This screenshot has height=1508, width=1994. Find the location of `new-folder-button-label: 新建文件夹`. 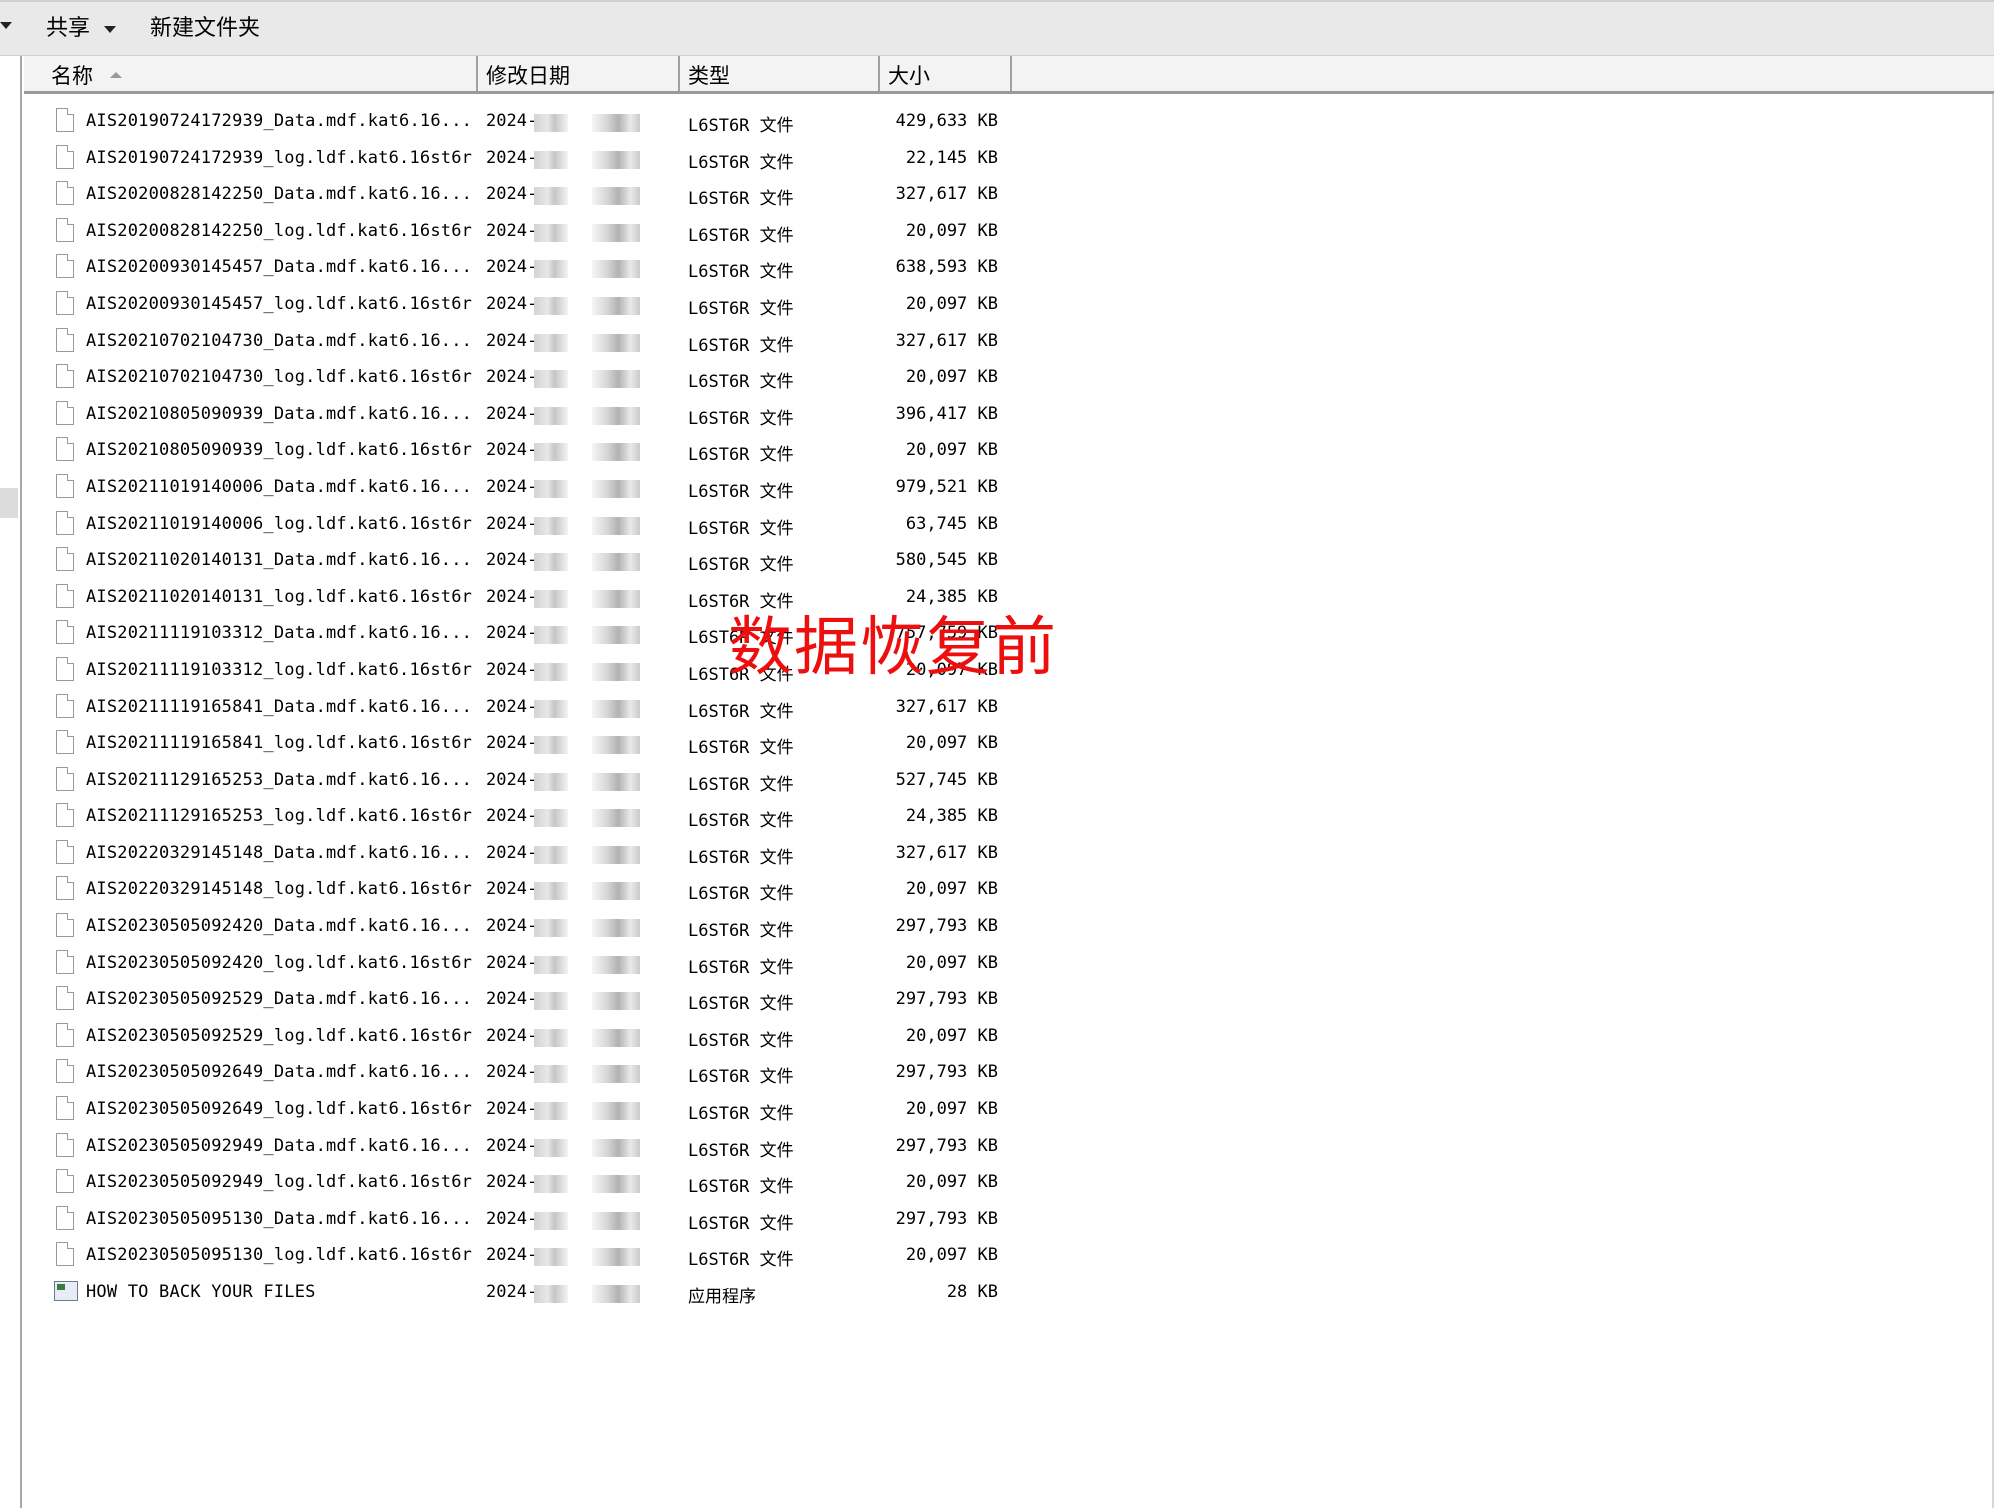

new-folder-button-label: 新建文件夹 is located at coordinates (205, 28).